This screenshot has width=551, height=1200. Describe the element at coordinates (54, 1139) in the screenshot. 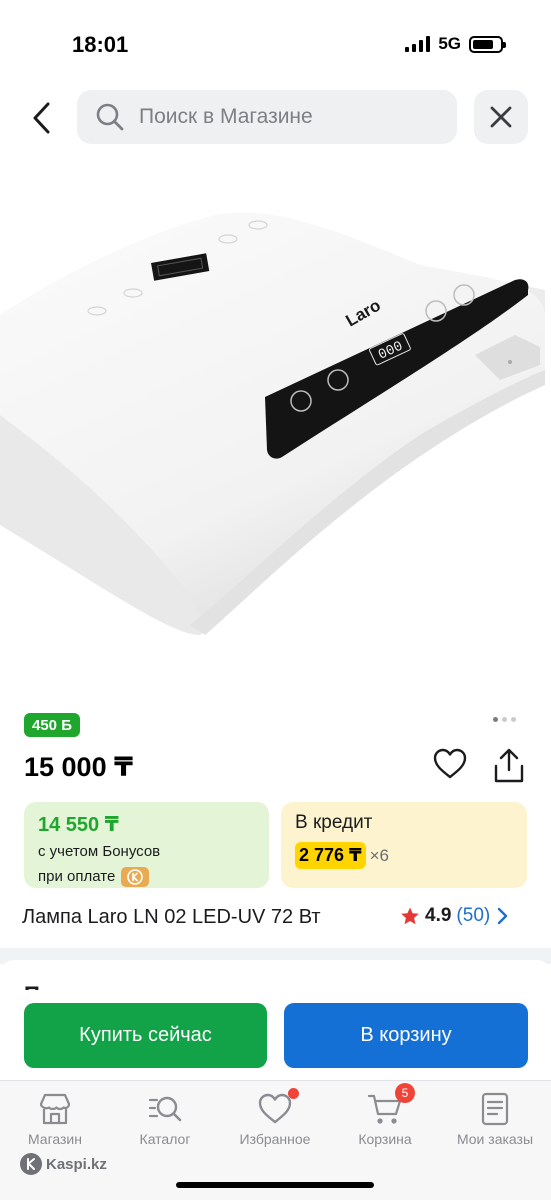

I see `tab-label: Магазин` at that location.